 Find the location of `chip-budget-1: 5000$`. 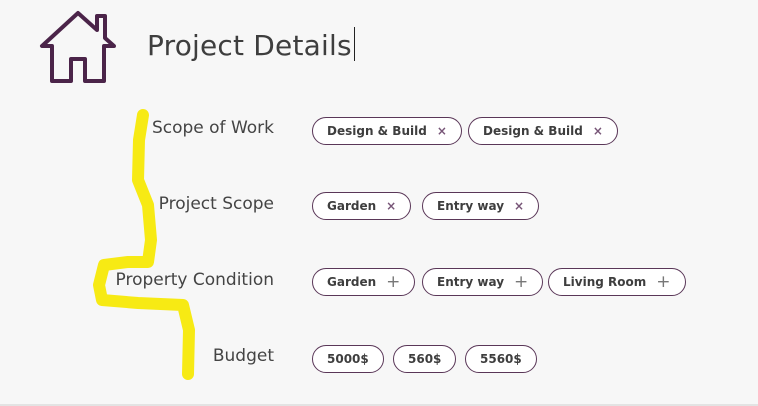

chip-budget-1: 5000$ is located at coordinates (348, 359).